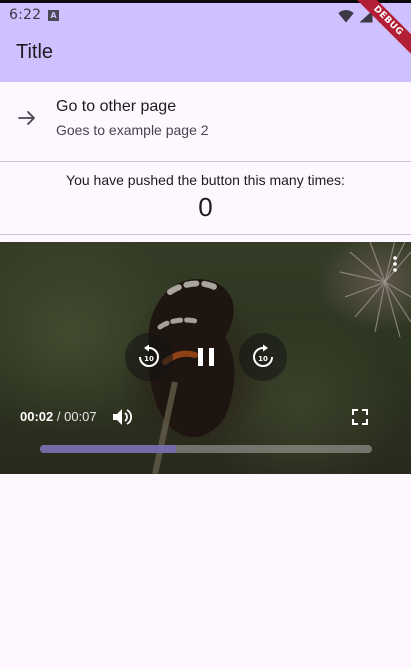  What do you see at coordinates (80, 416) in the screenshot?
I see `total-duration: 00:07` at bounding box center [80, 416].